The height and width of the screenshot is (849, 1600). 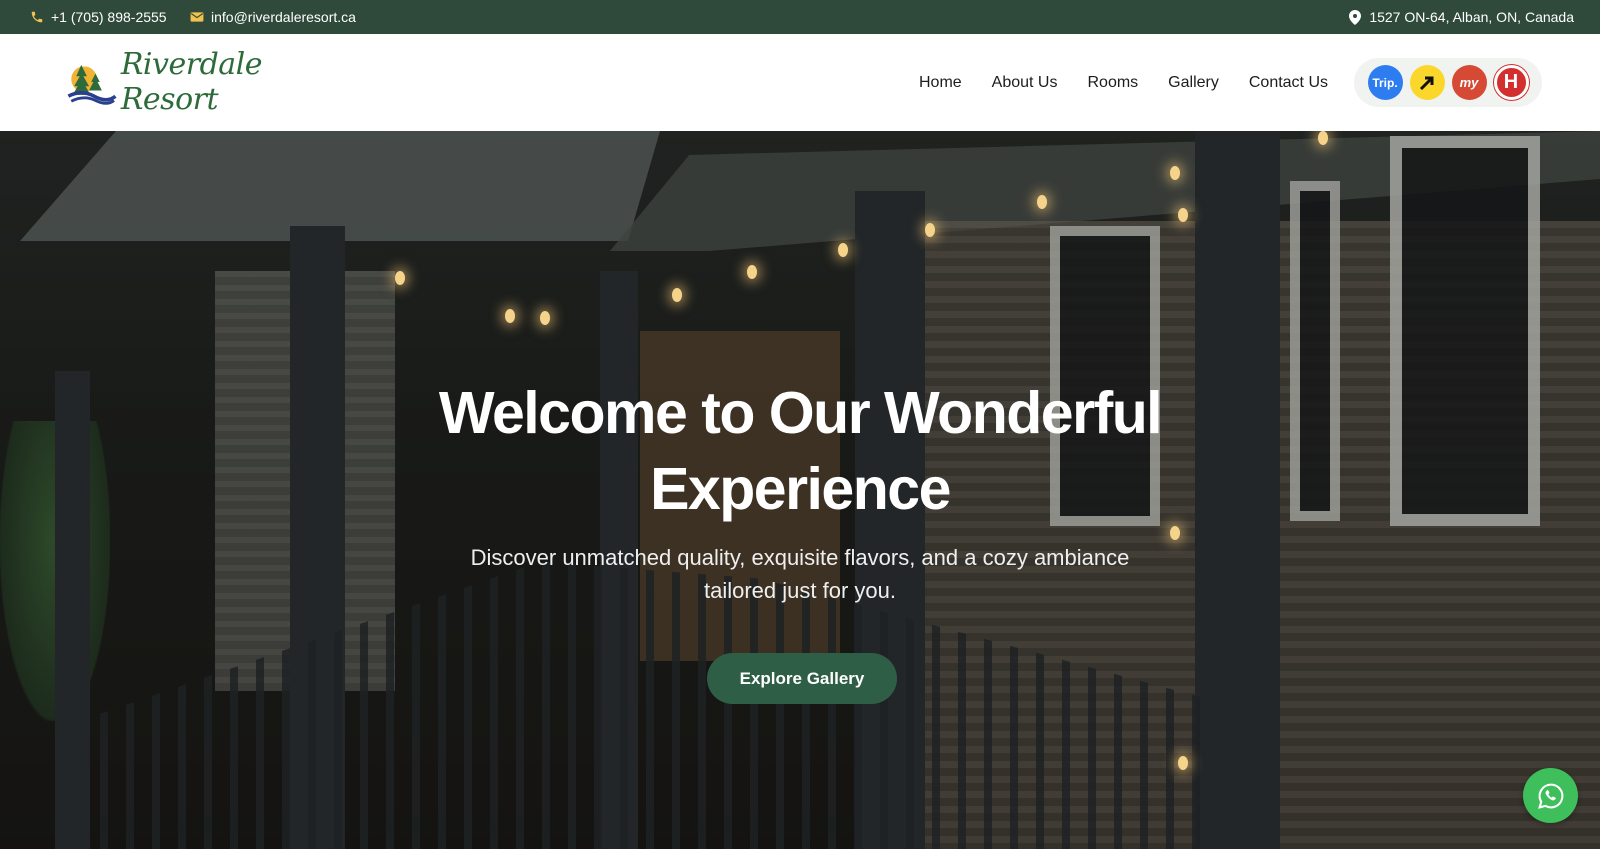 What do you see at coordinates (196, 17) in the screenshot?
I see `mail-icon` at bounding box center [196, 17].